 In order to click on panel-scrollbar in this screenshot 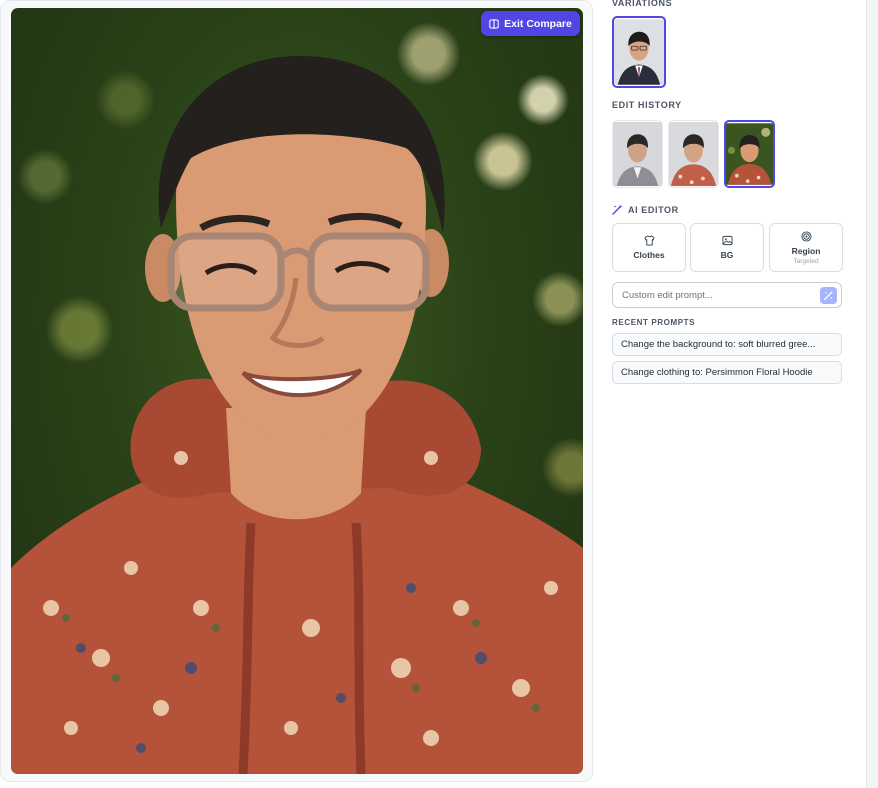, I will do `click(872, 394)`.